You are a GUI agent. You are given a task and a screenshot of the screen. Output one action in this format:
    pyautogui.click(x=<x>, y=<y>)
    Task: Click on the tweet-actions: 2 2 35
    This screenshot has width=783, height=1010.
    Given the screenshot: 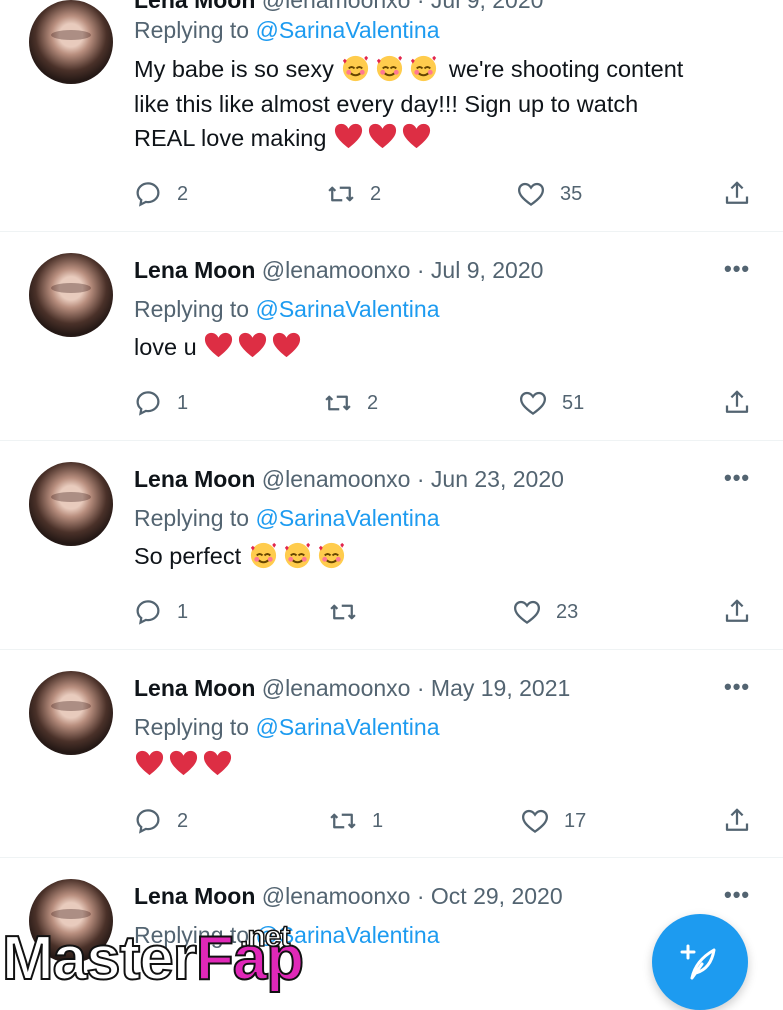 What is the action you would take?
    pyautogui.click(x=391, y=194)
    